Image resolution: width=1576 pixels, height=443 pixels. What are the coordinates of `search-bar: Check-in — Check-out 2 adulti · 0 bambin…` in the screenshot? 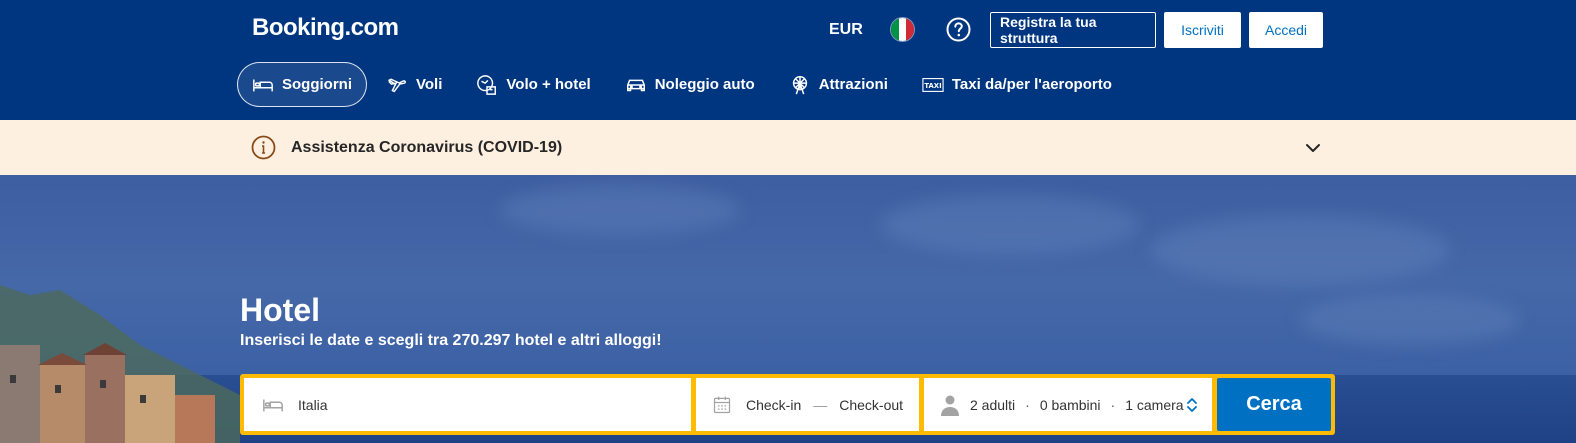 It's located at (787, 404).